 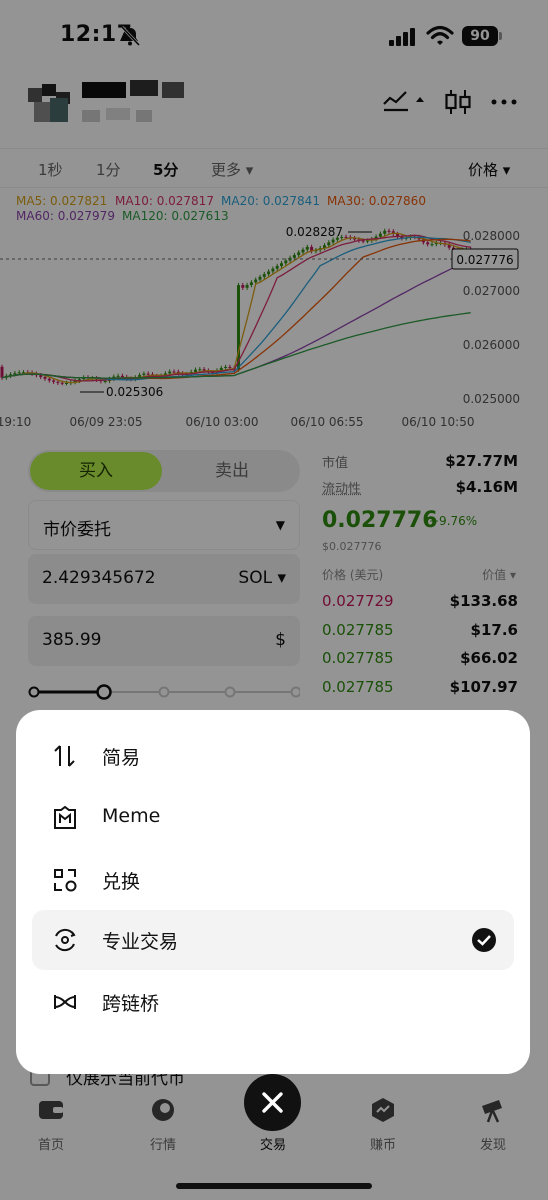 I want to click on checkmark-icon, so click(x=484, y=940).